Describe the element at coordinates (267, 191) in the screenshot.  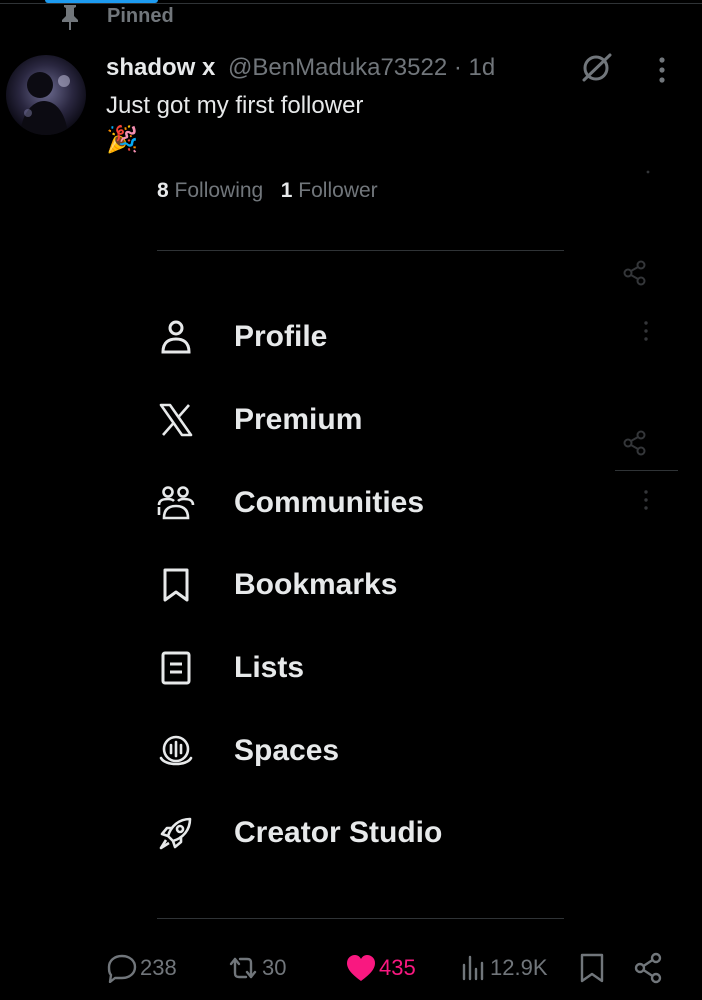
I see `profile-stats: 8 Following 1 Follower` at that location.